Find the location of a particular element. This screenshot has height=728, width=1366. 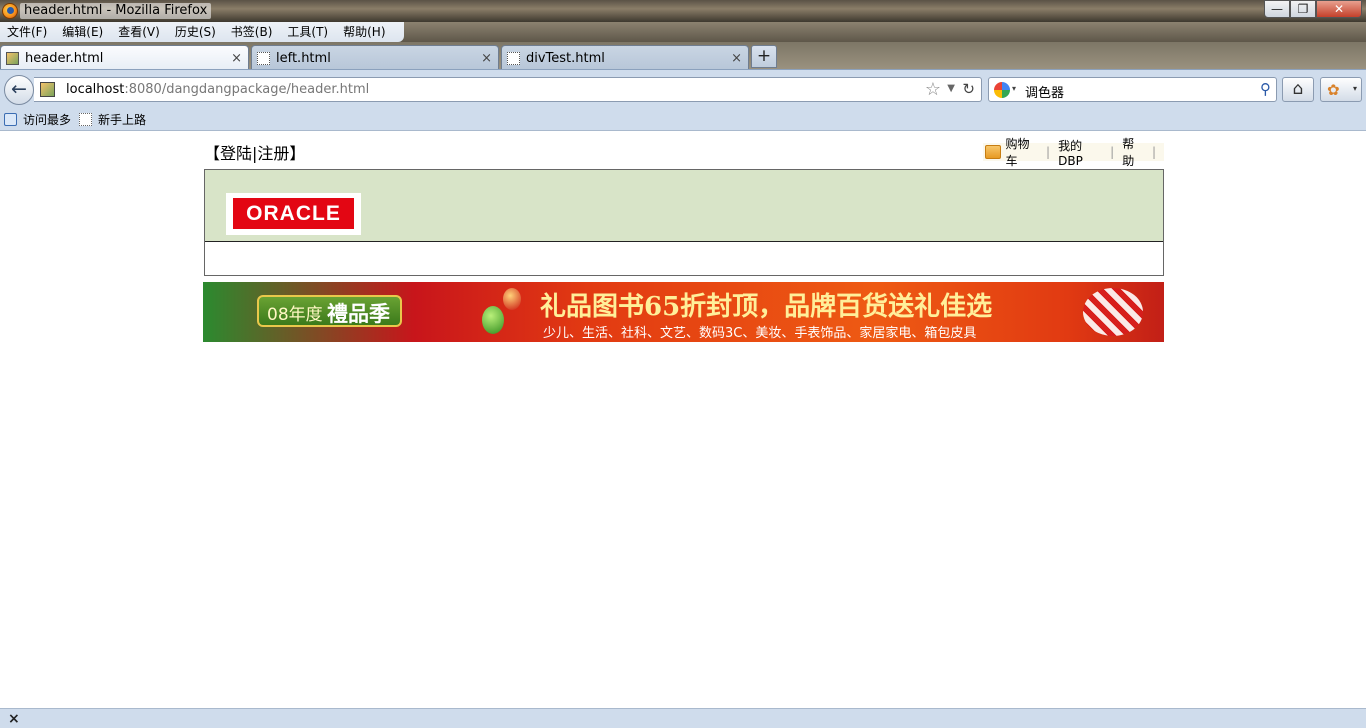

menu-tools: 工具(T) is located at coordinates (307, 32).